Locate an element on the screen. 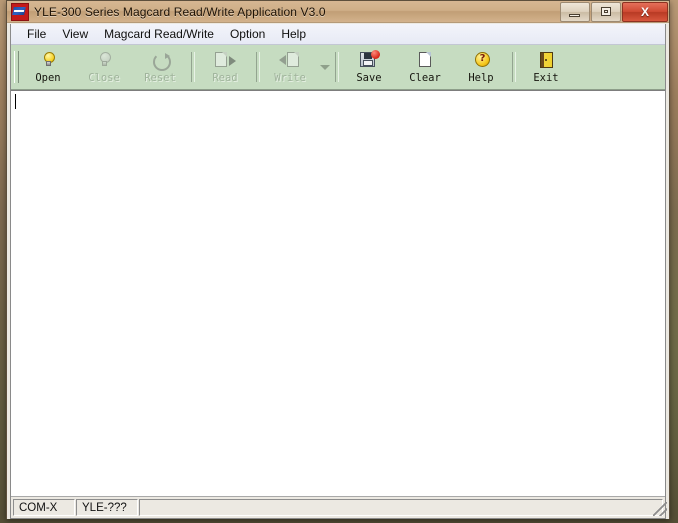 The height and width of the screenshot is (523, 678). window-controls: X is located at coordinates (613, 12).